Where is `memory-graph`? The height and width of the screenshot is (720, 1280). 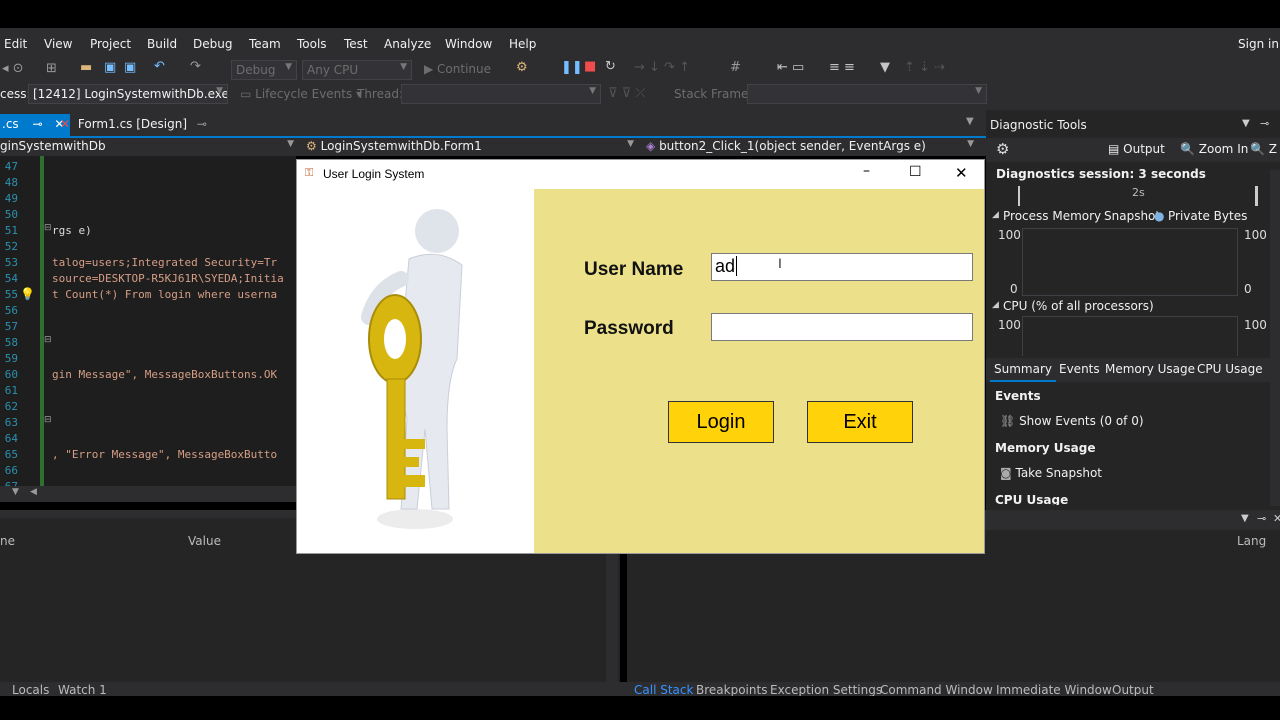
memory-graph is located at coordinates (1130, 262).